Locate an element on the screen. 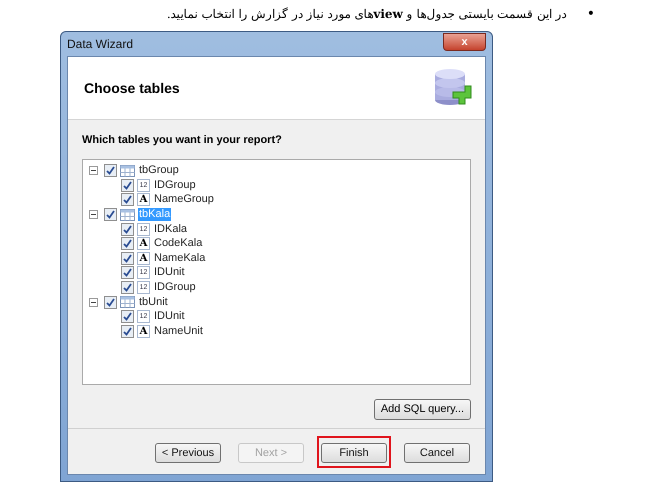 The width and height of the screenshot is (650, 485). dialog-button: < Previous is located at coordinates (188, 452).